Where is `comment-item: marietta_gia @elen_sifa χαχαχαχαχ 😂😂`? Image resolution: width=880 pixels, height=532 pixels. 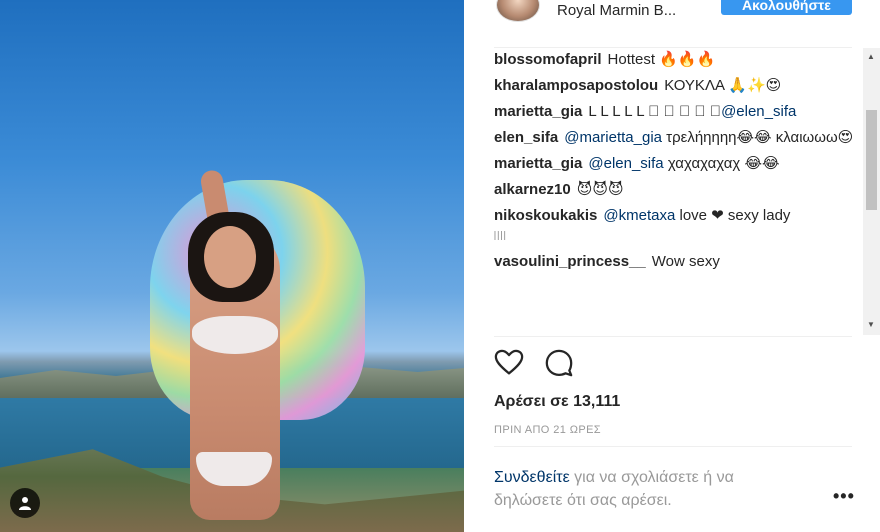 comment-item: marietta_gia @elen_sifa χαχαχαχαχ 😂😂 is located at coordinates (680, 164).